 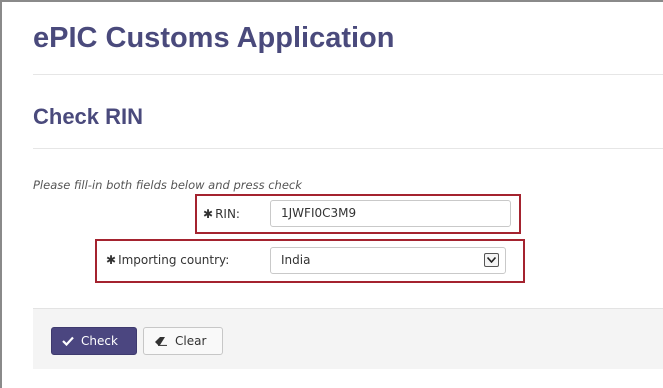 I want to click on app-title: ePIC Customs Application, so click(x=214, y=38).